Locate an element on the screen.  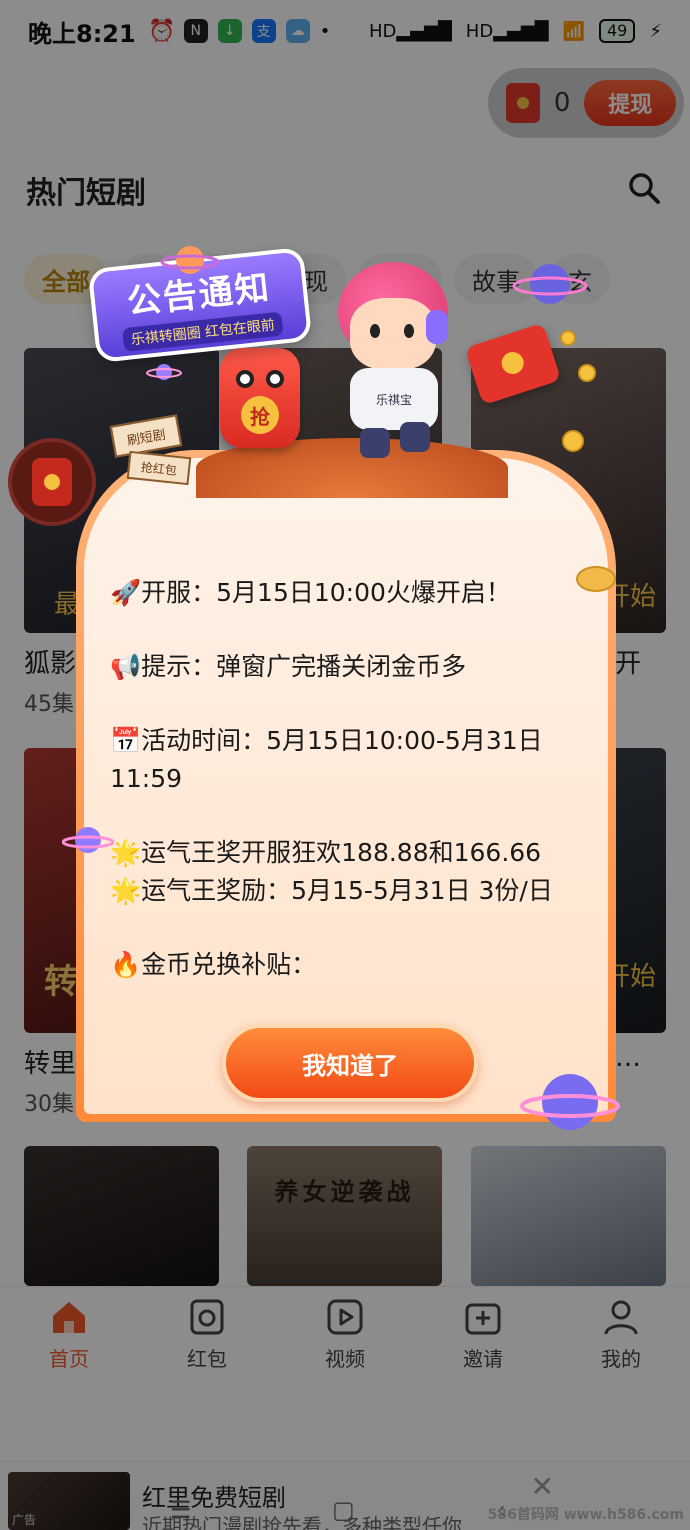
mascot-character-illustration: 乐祺宝 is located at coordinates (393, 362).